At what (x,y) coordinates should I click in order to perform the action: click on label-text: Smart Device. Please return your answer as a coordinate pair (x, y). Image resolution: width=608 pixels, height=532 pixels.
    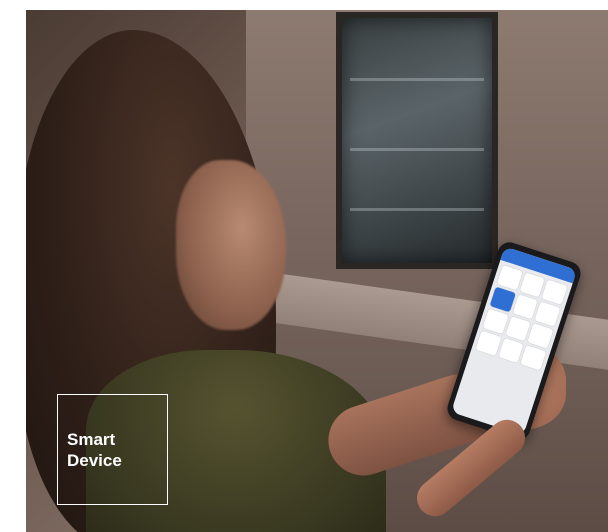
    Looking at the image, I should click on (94, 450).